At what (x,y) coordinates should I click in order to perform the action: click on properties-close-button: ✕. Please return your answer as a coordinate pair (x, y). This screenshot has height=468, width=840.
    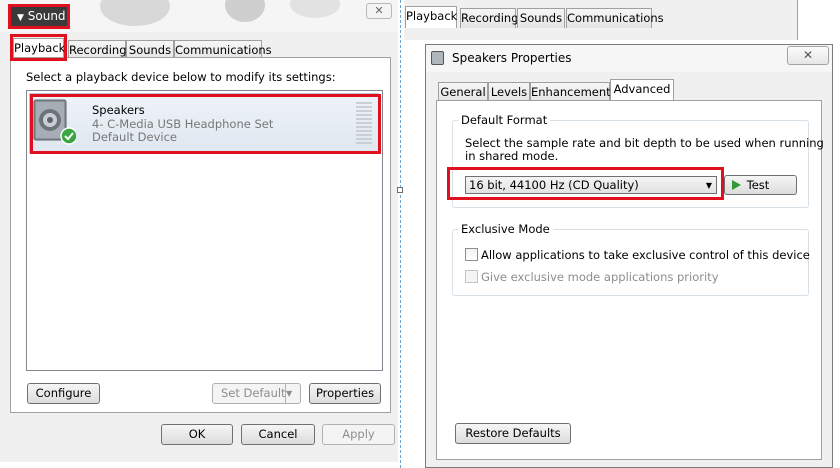
    Looking at the image, I should click on (808, 55).